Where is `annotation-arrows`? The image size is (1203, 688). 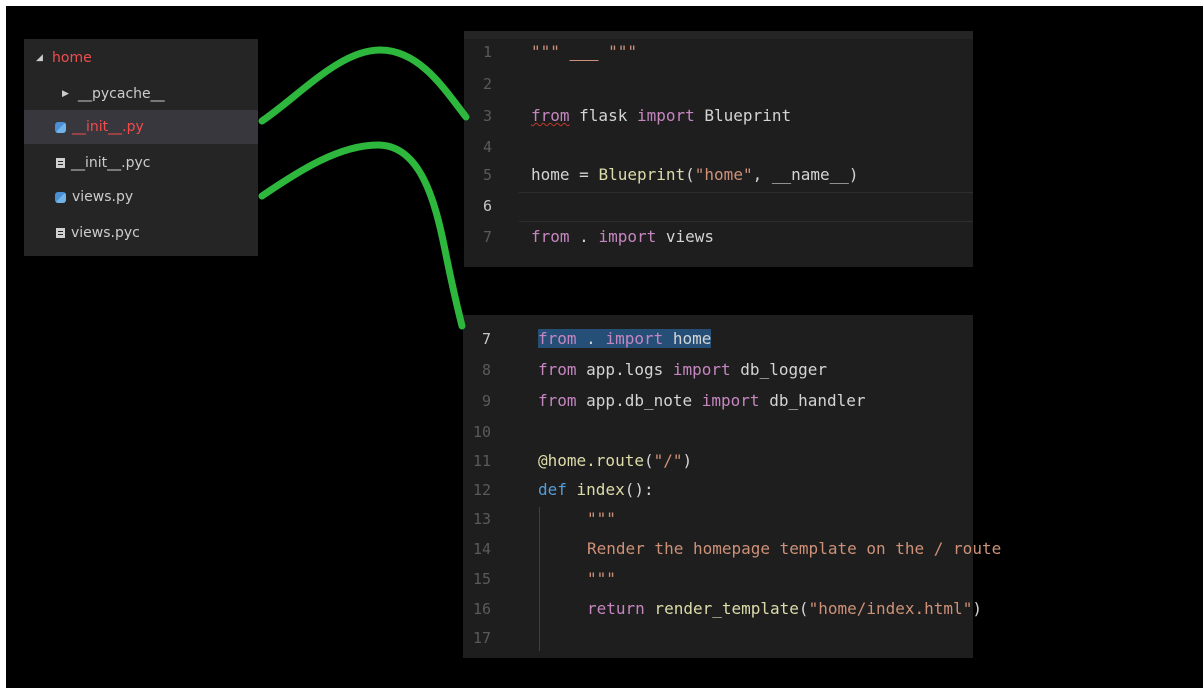
annotation-arrows is located at coordinates (364, 188).